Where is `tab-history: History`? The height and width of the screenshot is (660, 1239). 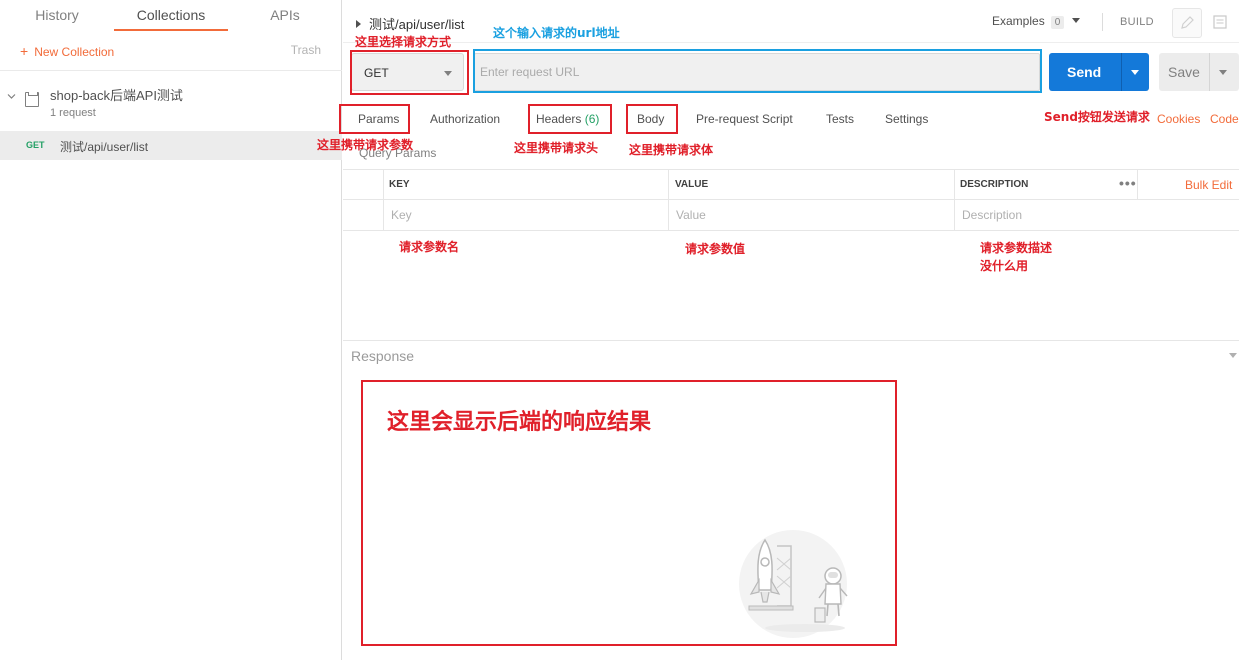 tab-history: History is located at coordinates (57, 15).